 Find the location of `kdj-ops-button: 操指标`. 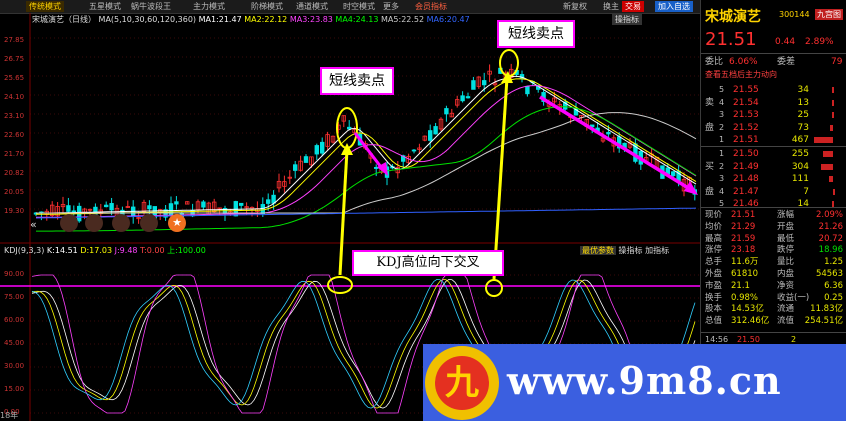

kdj-ops-button: 操指标 is located at coordinates (631, 250).